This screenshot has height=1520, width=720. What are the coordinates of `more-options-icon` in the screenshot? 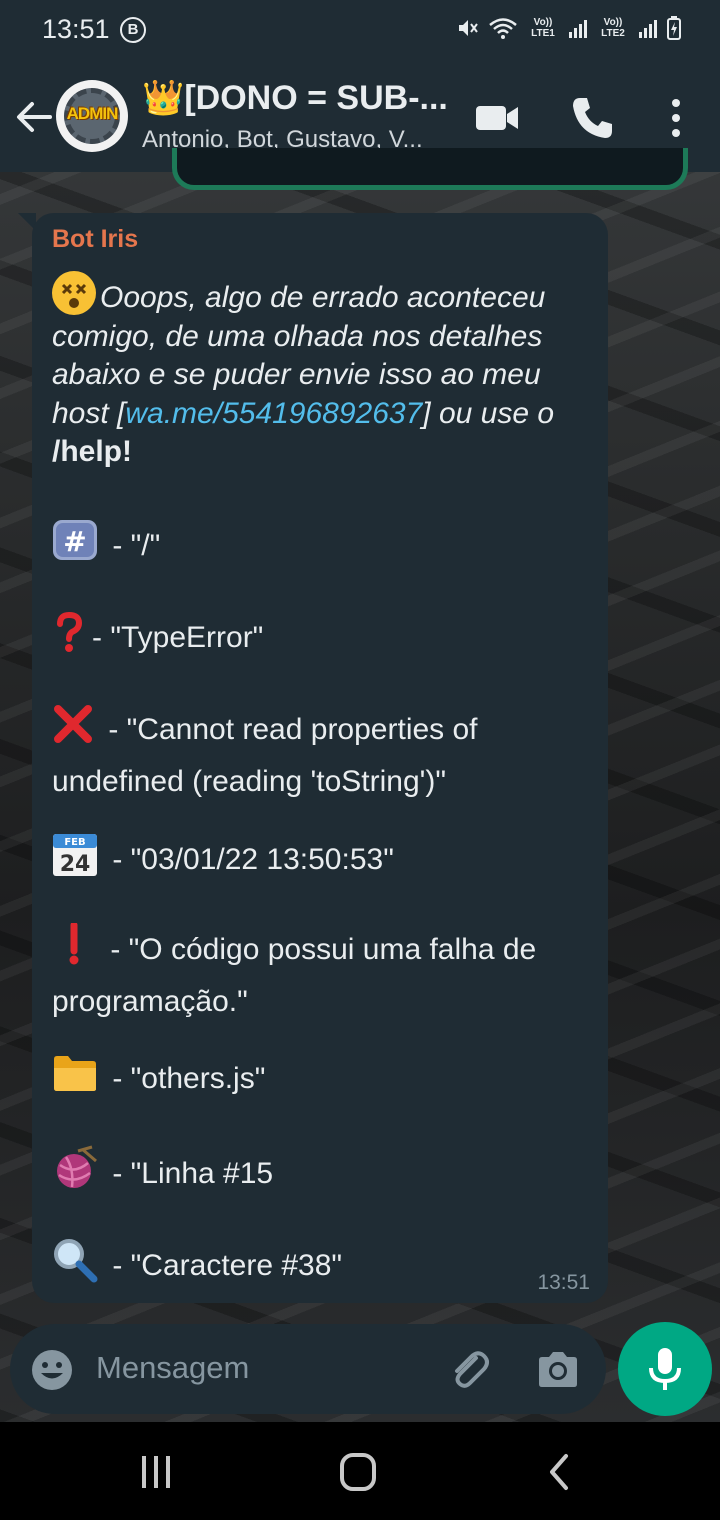 It's located at (676, 118).